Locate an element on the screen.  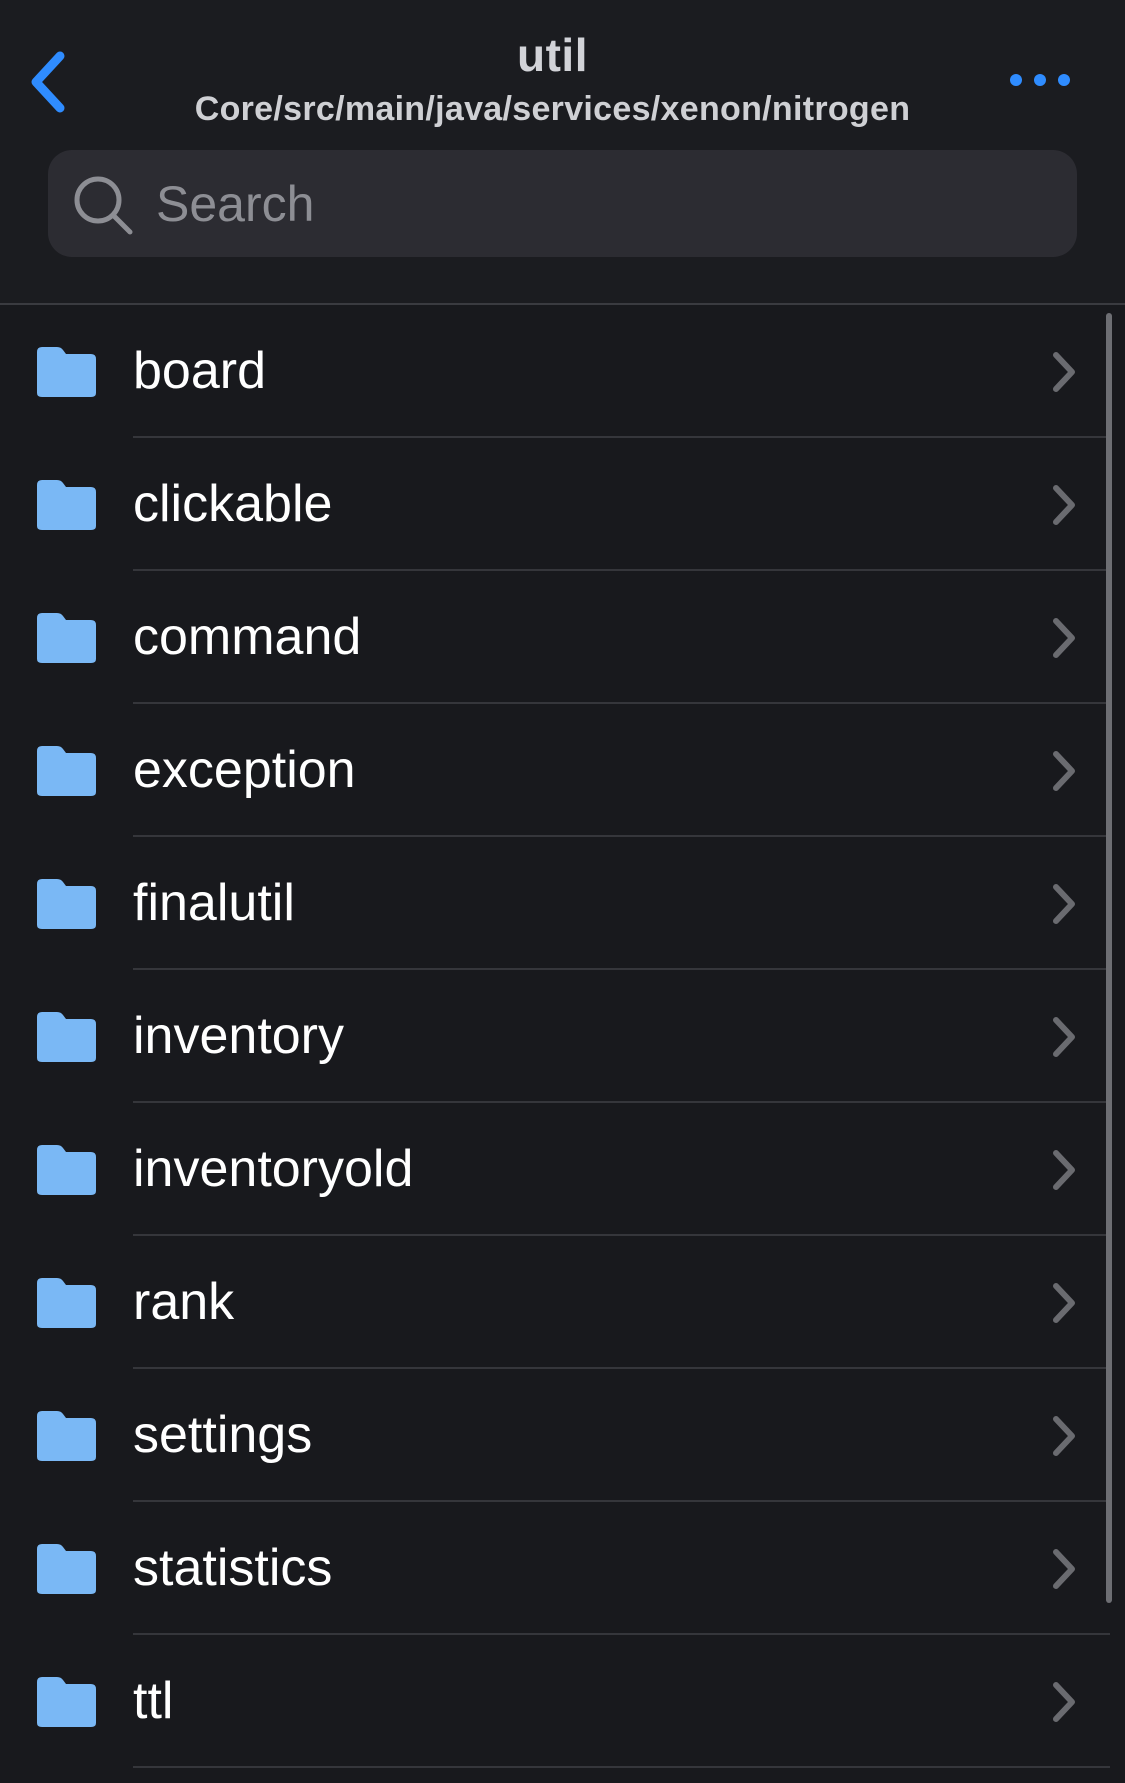
list-item-clickable: clickable is located at coordinates (555, 504).